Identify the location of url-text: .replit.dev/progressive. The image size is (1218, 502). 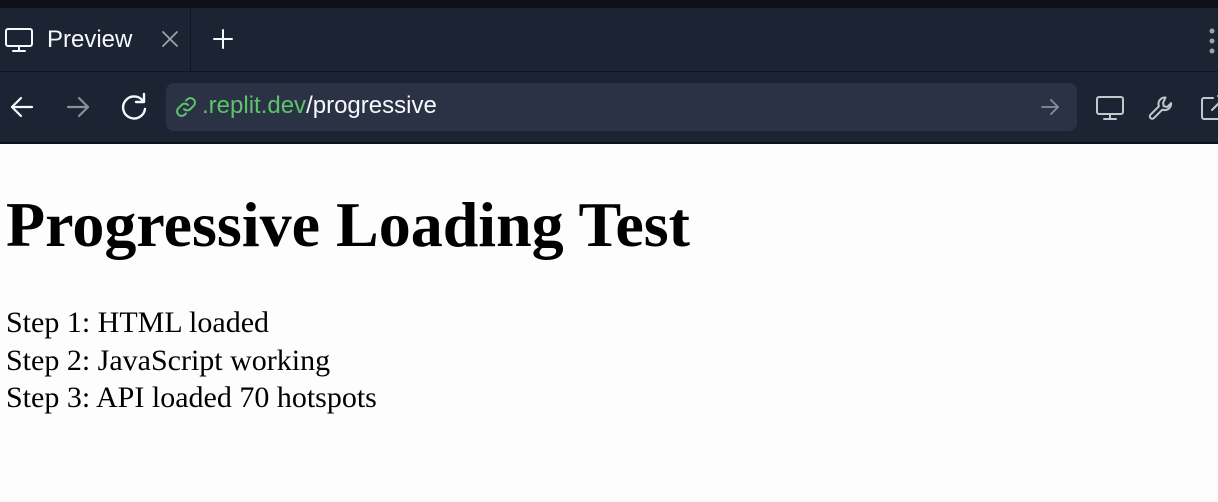
(319, 106).